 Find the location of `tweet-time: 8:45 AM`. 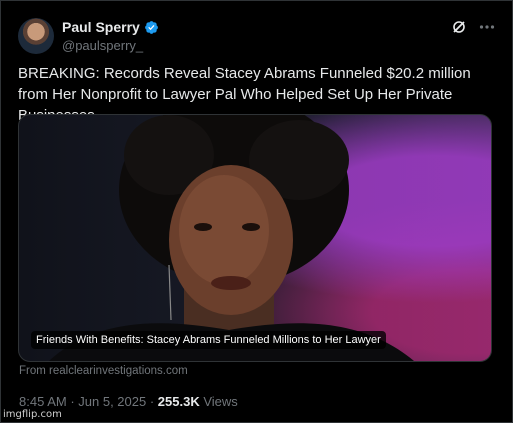

tweet-time: 8:45 AM is located at coordinates (43, 401).